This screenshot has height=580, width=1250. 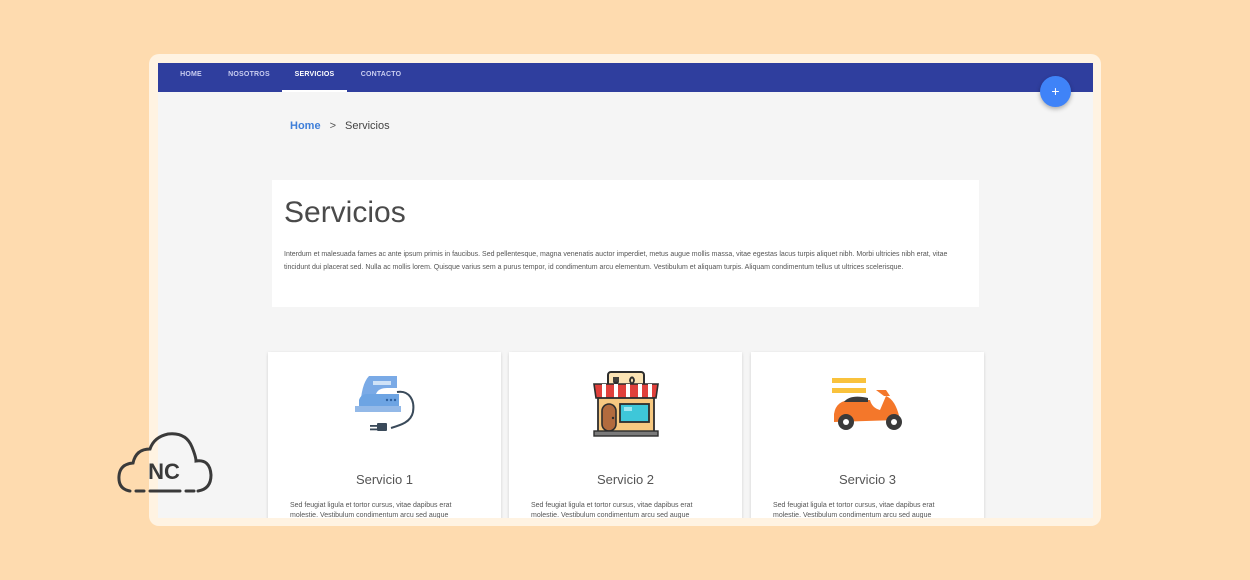 I want to click on delivery-scooter-icon, so click(x=867, y=404).